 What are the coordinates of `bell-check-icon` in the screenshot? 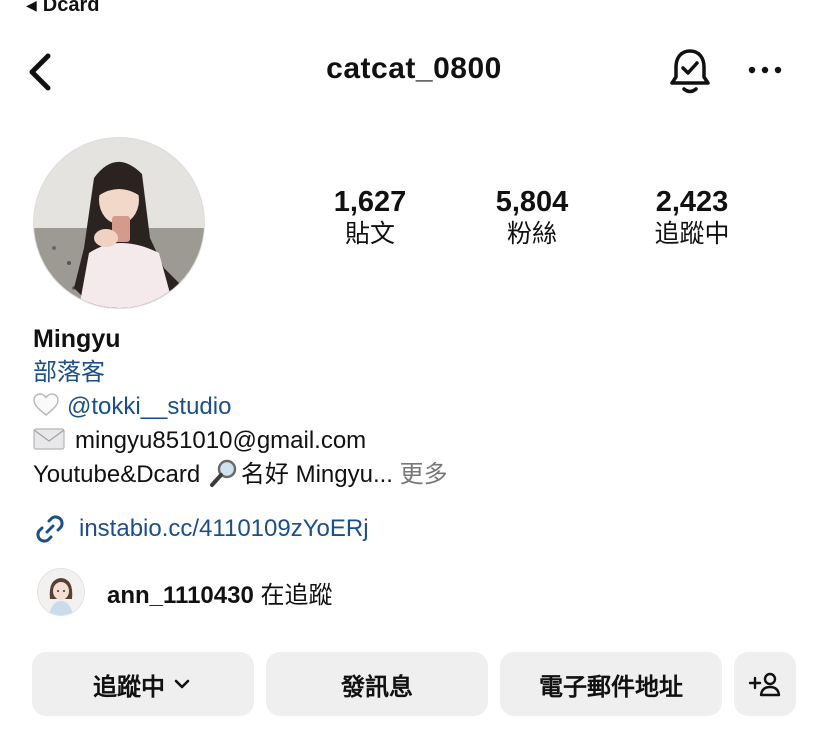 It's located at (690, 71).